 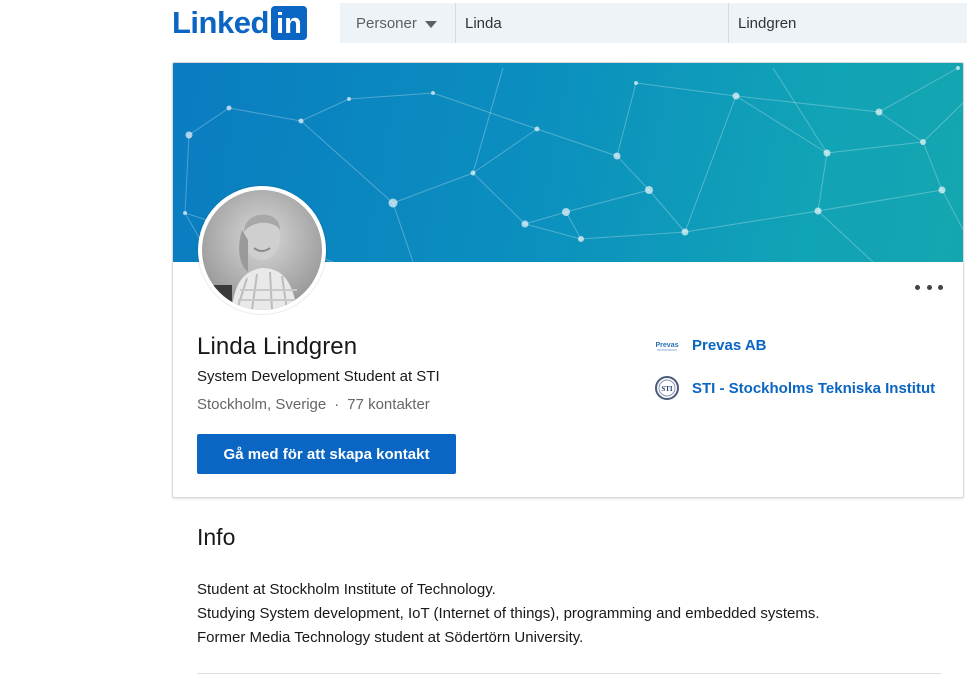 I want to click on org-item-prevas: Prevas Prevas AB, so click(x=710, y=345).